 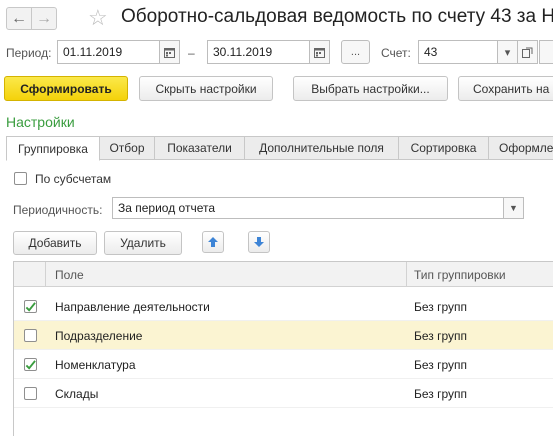 I want to click on calendar-from-button, so click(x=169, y=52).